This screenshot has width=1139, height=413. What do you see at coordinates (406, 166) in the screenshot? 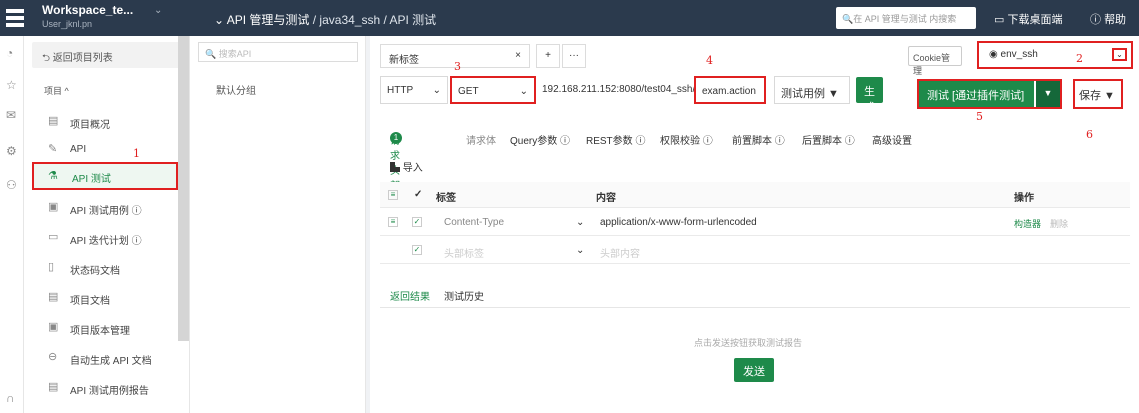
I see `import-button: ▙ 导入` at bounding box center [406, 166].